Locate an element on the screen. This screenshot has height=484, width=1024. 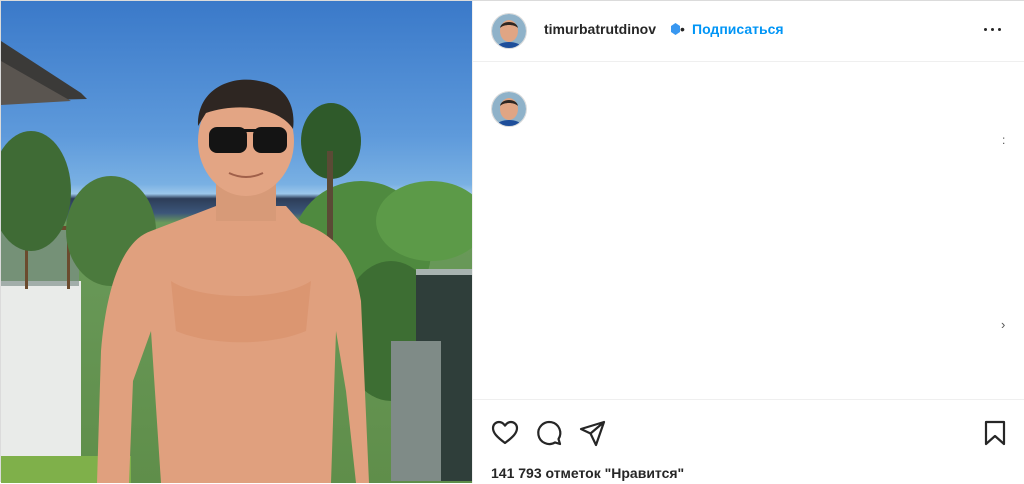
heart-icon is located at coordinates (505, 433).